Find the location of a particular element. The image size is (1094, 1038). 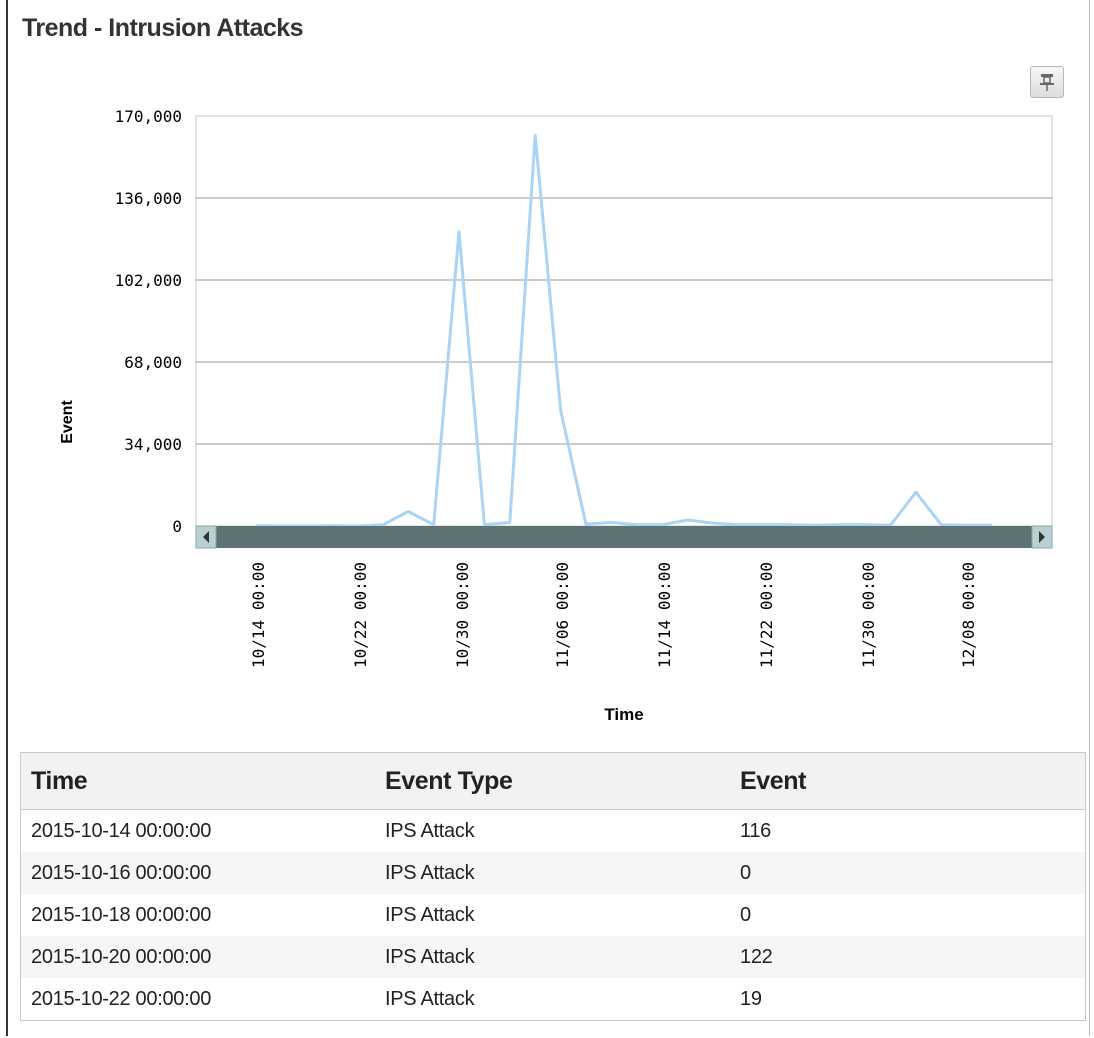

column-header-event: Event is located at coordinates (908, 781).